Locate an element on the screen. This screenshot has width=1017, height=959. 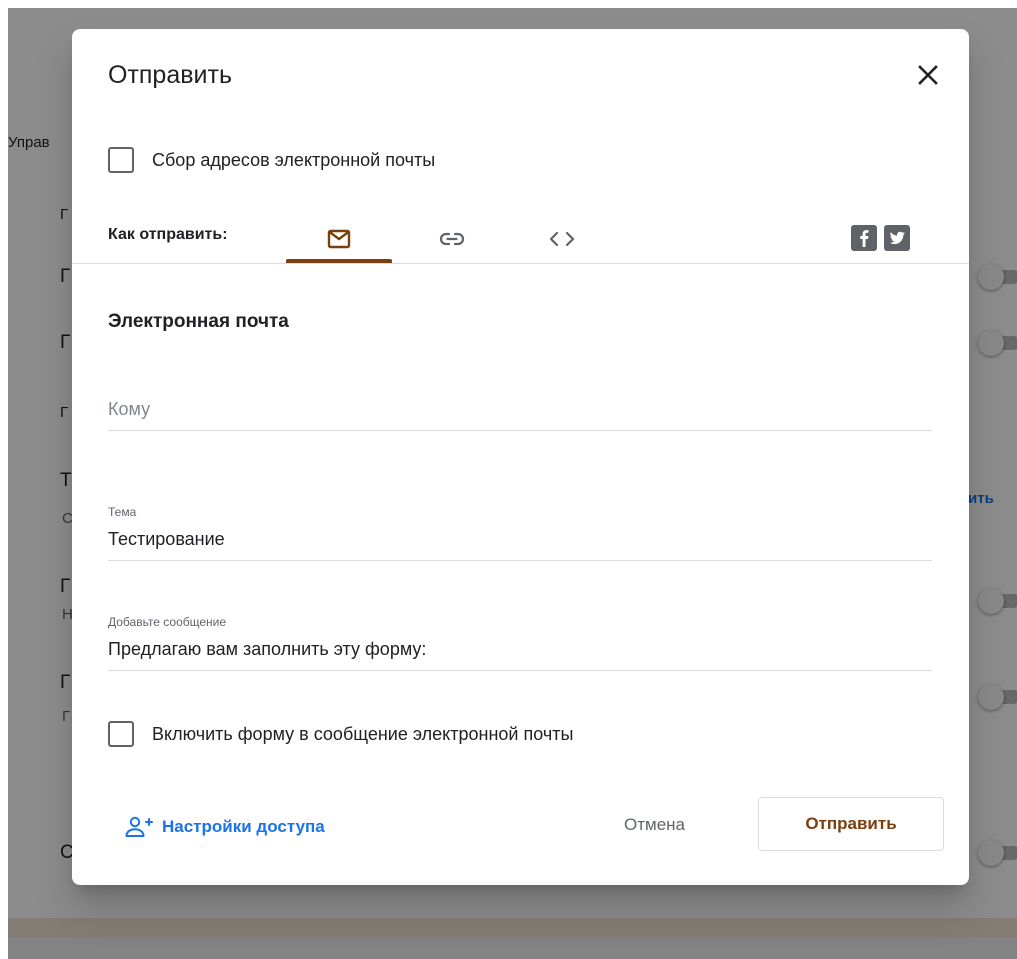
message-label: Добавьте сообщение is located at coordinates (167, 622).